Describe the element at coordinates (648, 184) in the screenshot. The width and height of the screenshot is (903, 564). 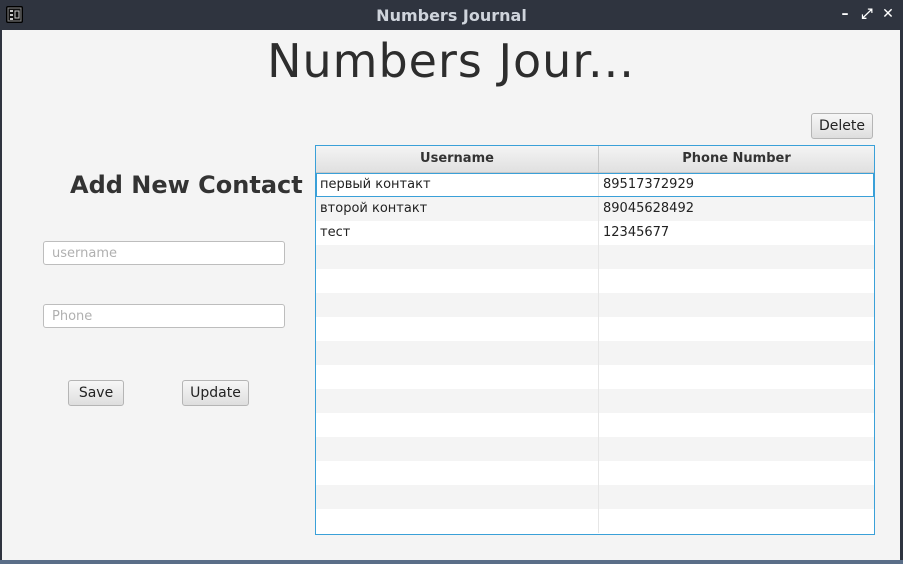
I see `cell-phone: 89517372929` at that location.